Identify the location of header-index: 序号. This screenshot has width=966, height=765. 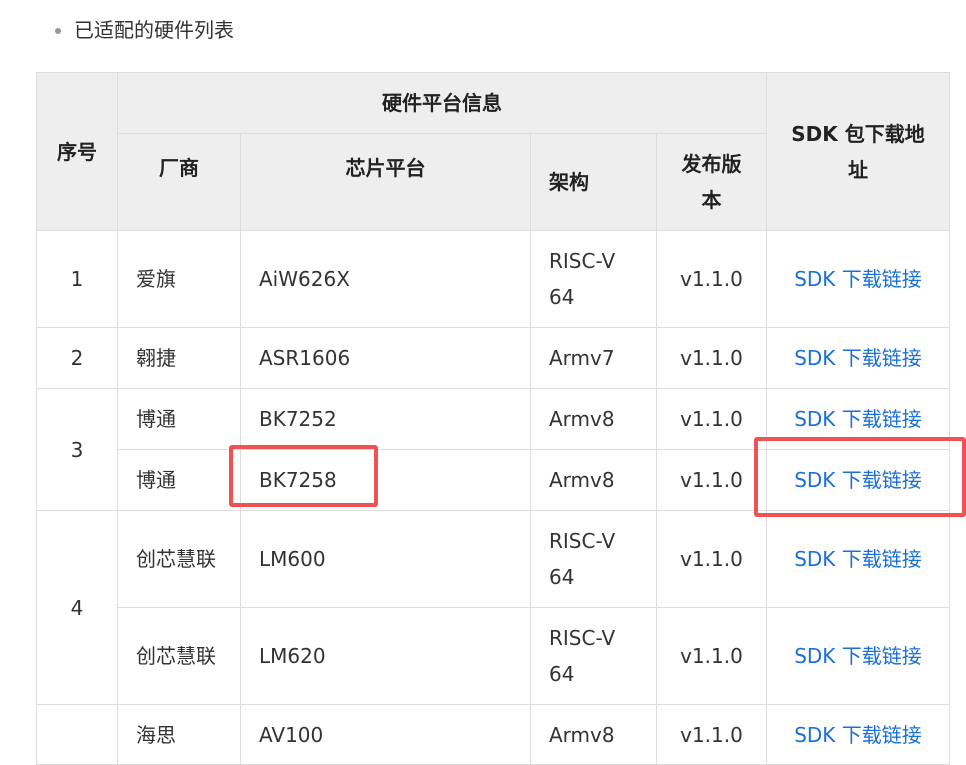
(77, 151).